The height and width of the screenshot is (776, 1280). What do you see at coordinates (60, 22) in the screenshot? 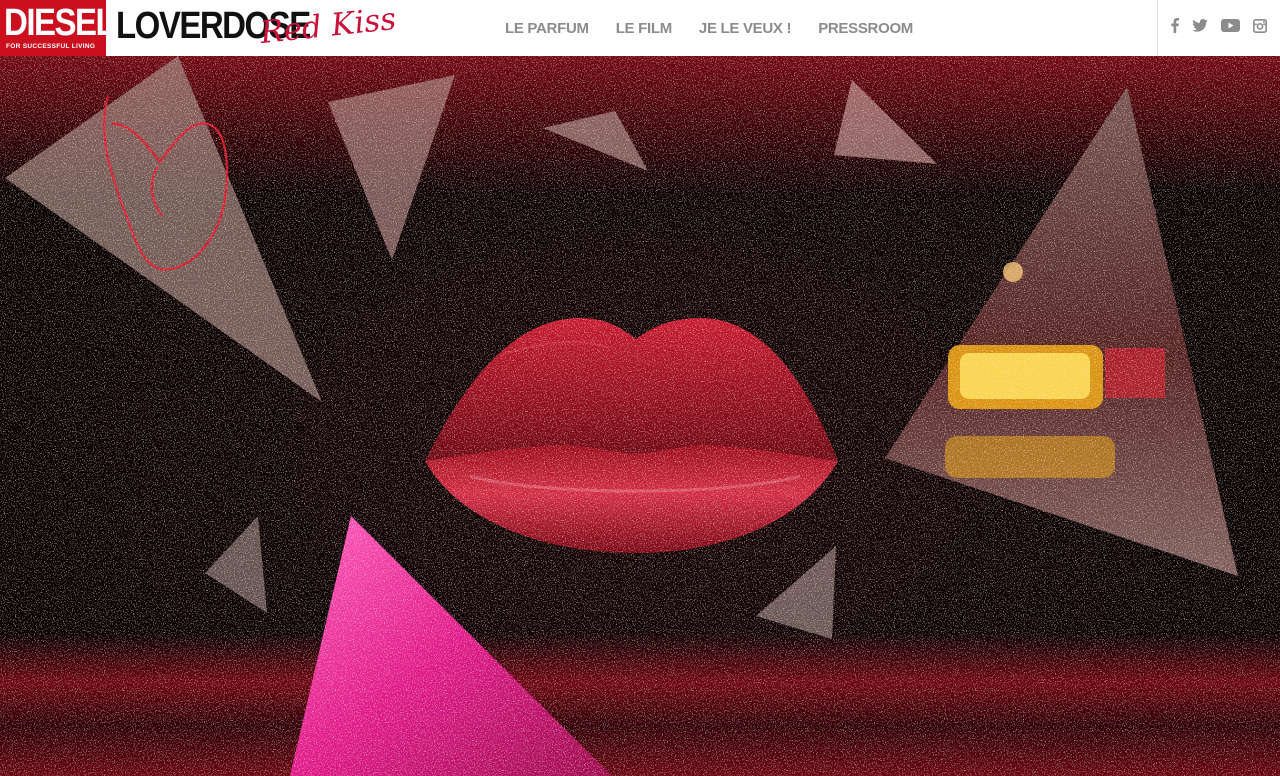
I see `diesel-logo-text: DIESEL` at bounding box center [60, 22].